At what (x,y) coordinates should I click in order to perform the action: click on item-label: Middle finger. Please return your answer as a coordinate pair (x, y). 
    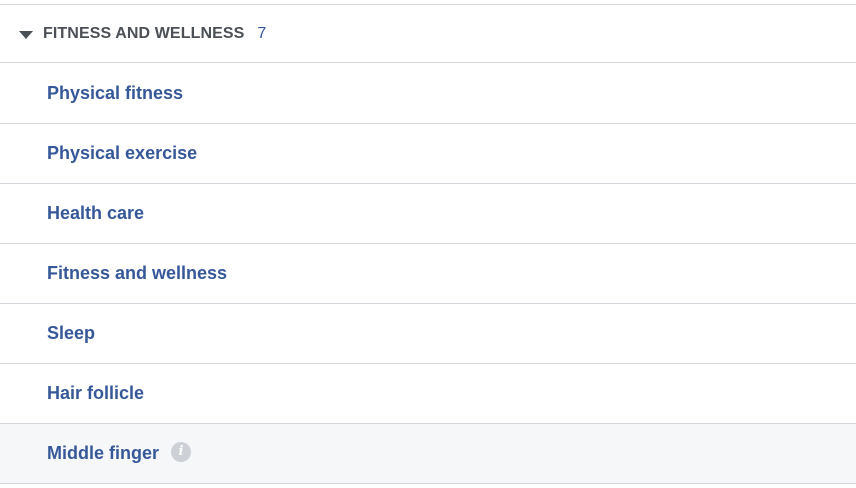
    Looking at the image, I should click on (103, 453).